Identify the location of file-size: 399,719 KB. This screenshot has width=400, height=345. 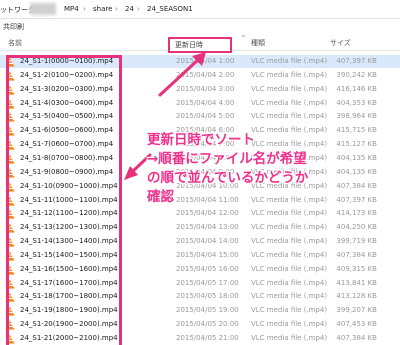
(356, 241).